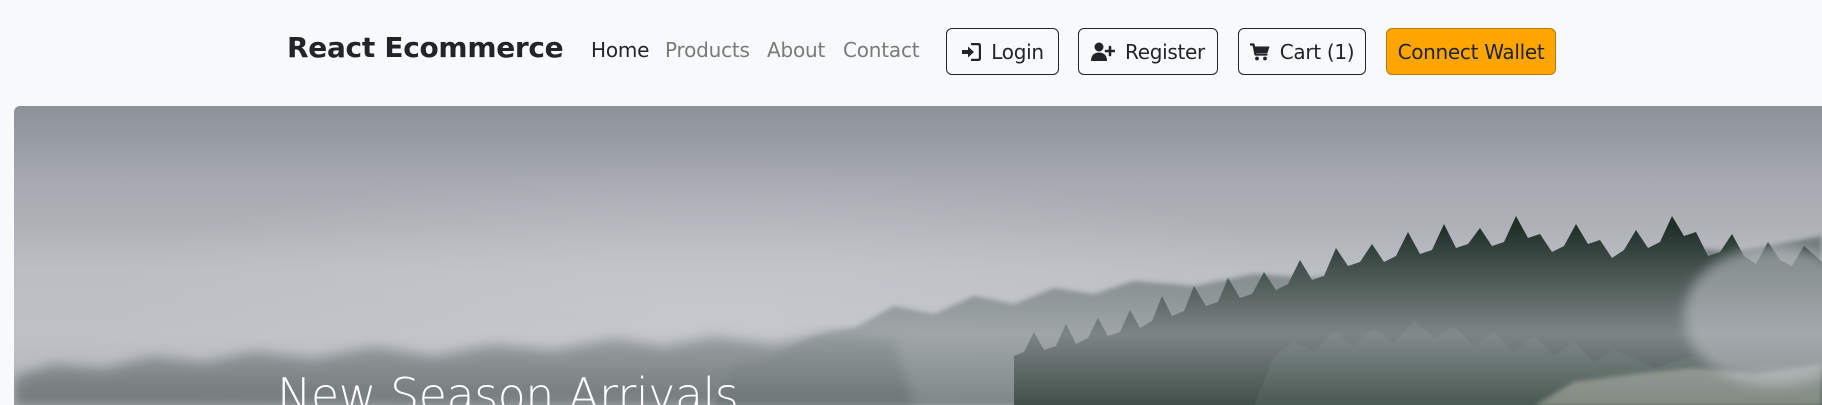 This screenshot has height=405, width=1822. What do you see at coordinates (1103, 51) in the screenshot?
I see `user-plus-icon` at bounding box center [1103, 51].